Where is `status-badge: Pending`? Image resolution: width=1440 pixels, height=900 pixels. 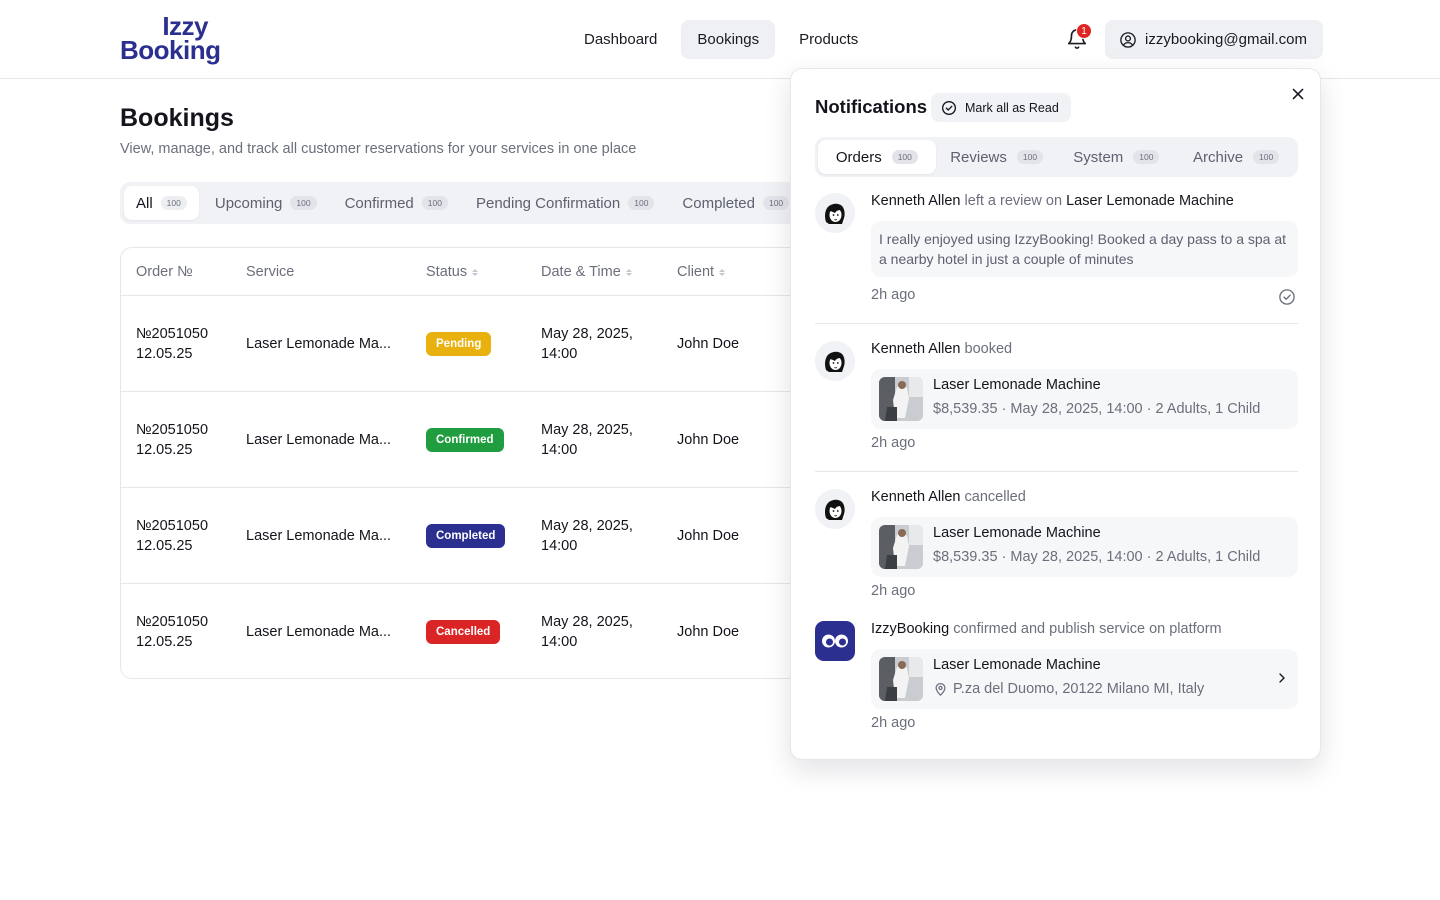 status-badge: Pending is located at coordinates (459, 344).